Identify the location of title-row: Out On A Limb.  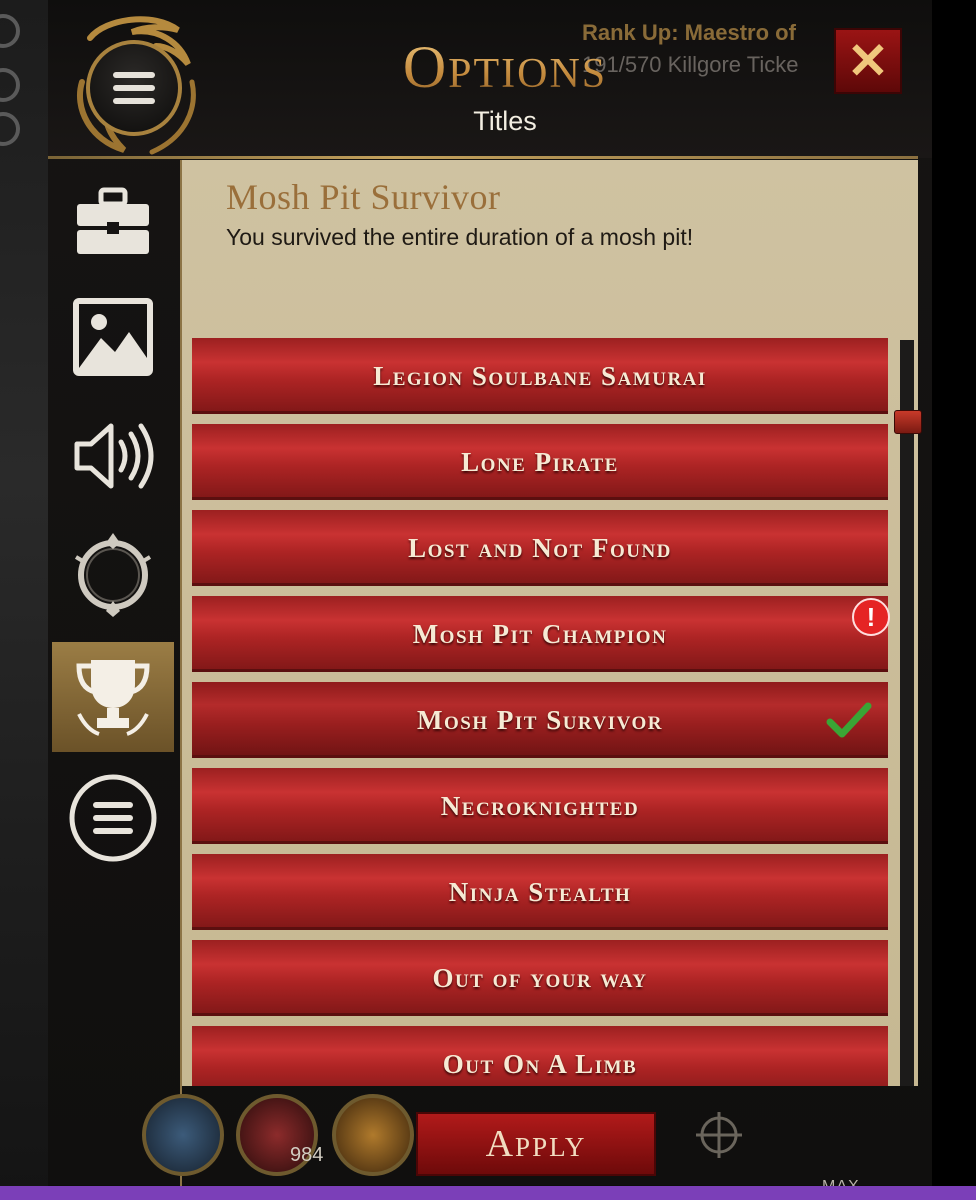
(540, 1056).